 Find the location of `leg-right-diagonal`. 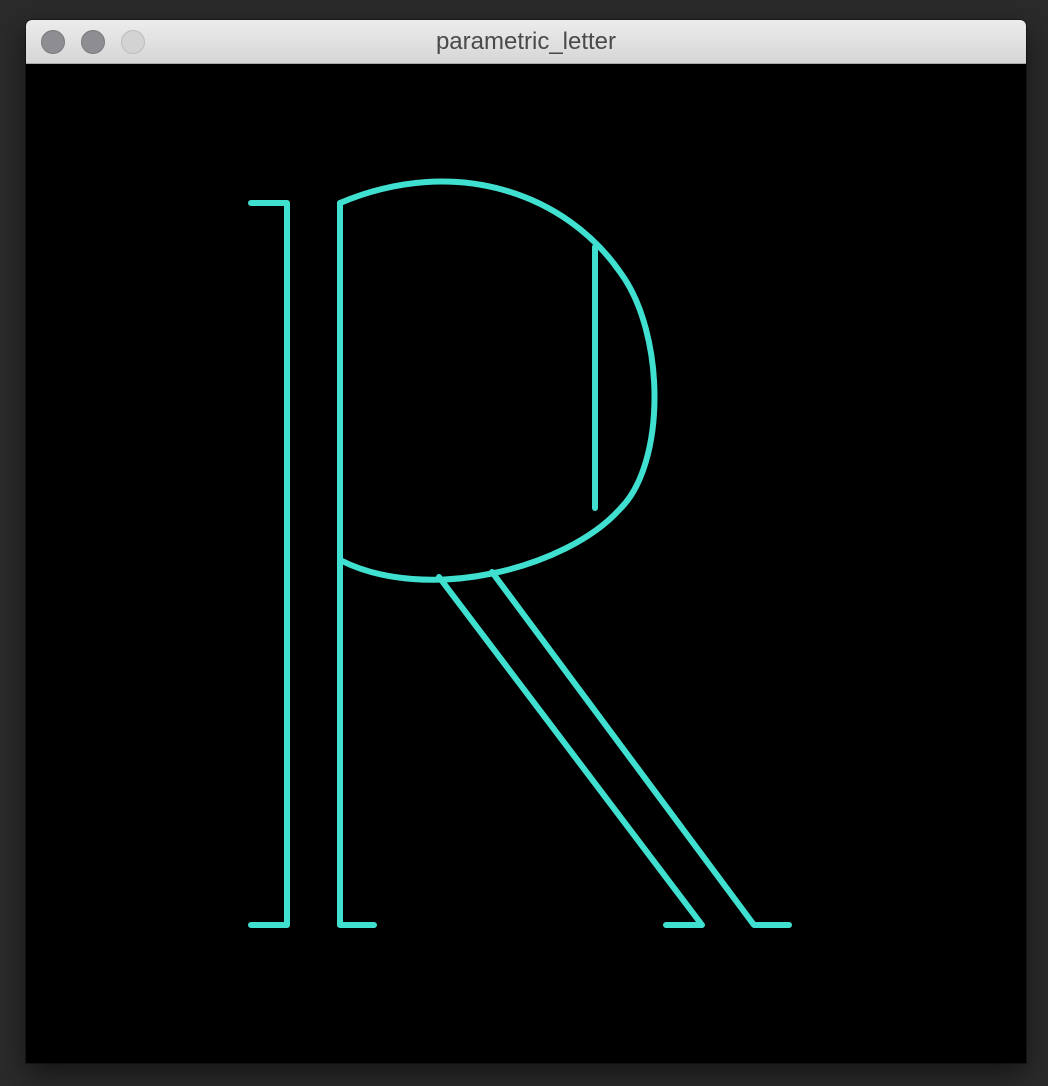

leg-right-diagonal is located at coordinates (640, 748).